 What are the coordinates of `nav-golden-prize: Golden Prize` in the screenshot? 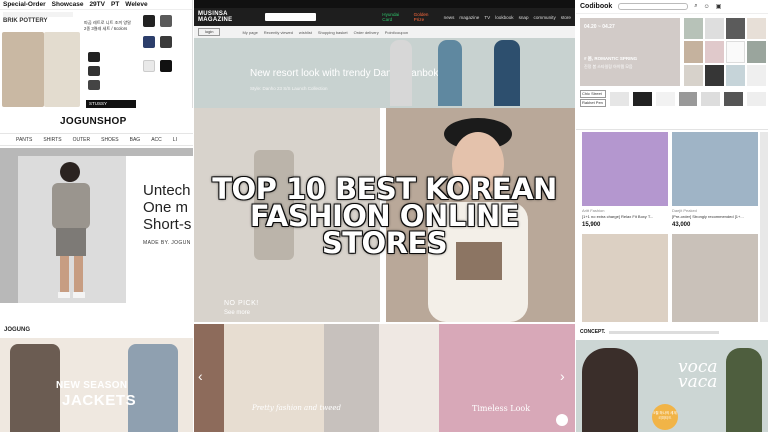 It's located at (426, 17).